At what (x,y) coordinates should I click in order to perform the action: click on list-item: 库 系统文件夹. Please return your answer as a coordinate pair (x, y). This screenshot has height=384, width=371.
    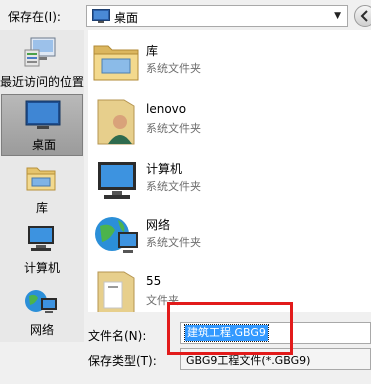
    Looking at the image, I should click on (229, 64).